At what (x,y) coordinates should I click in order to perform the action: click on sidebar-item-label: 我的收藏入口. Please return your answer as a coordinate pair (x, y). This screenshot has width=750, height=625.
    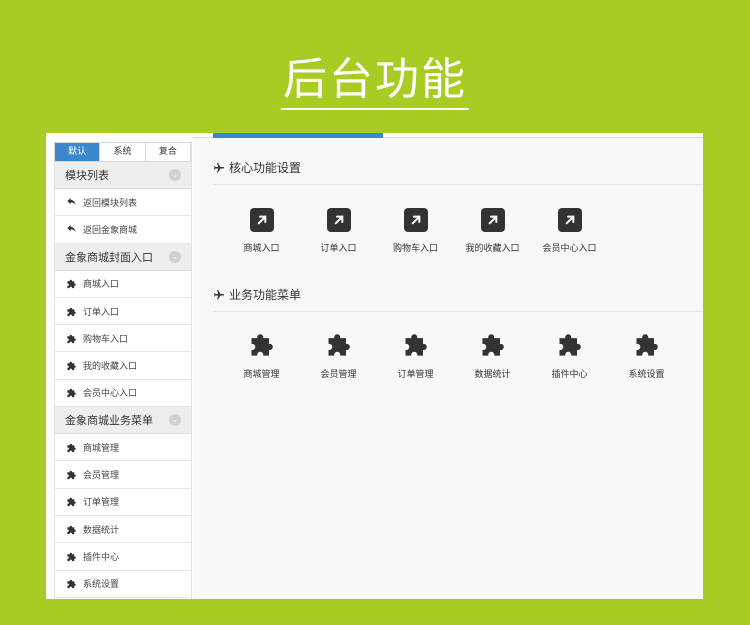
    Looking at the image, I should click on (110, 367).